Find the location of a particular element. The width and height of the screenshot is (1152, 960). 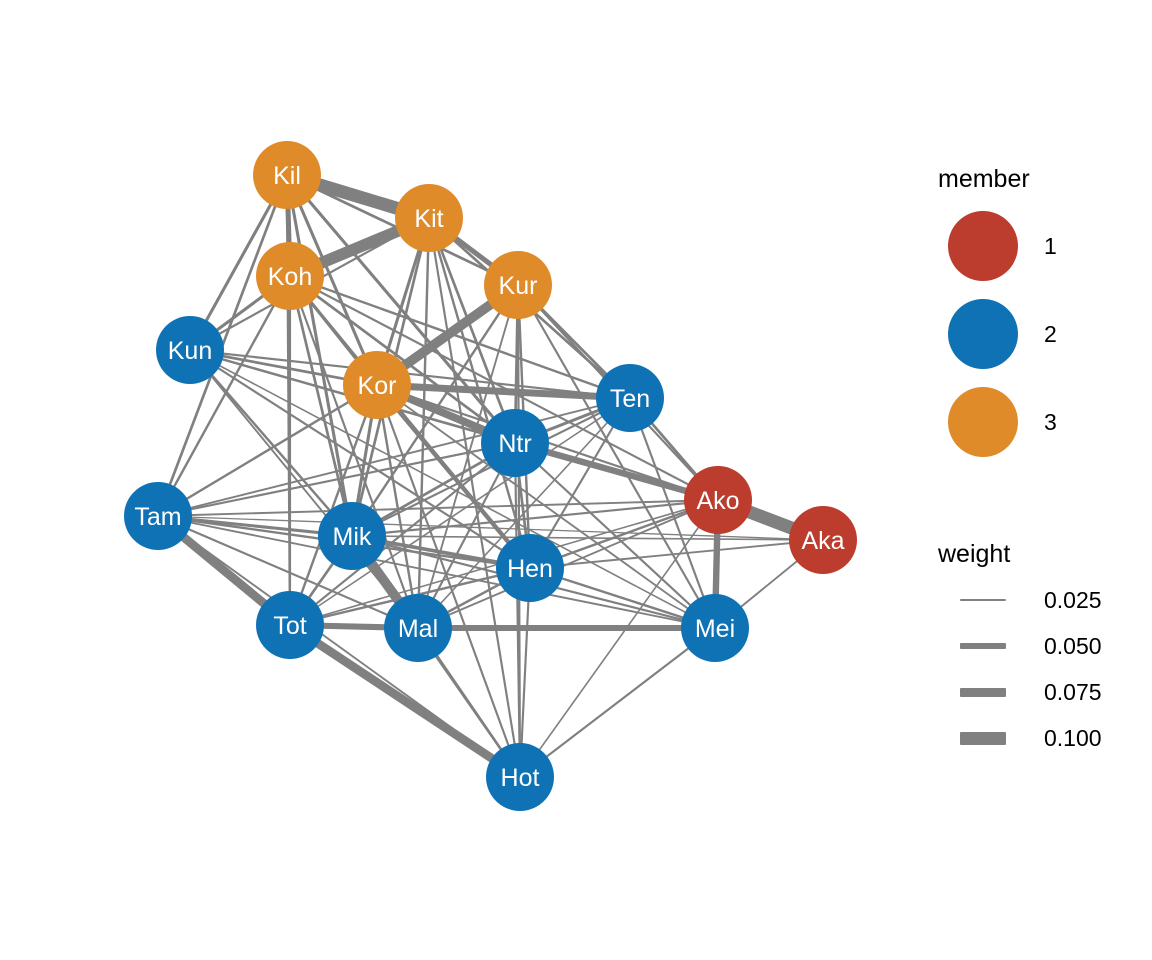

graph-node: Kun is located at coordinates (190, 350).